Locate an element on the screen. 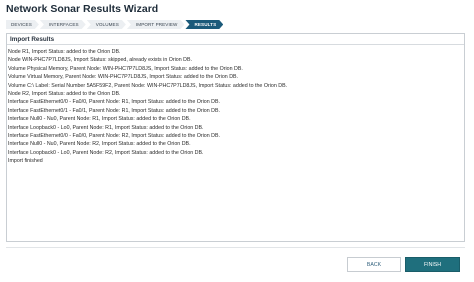 The image size is (474, 282). wizard-title: Network Sonar Results Wizard is located at coordinates (82, 9).